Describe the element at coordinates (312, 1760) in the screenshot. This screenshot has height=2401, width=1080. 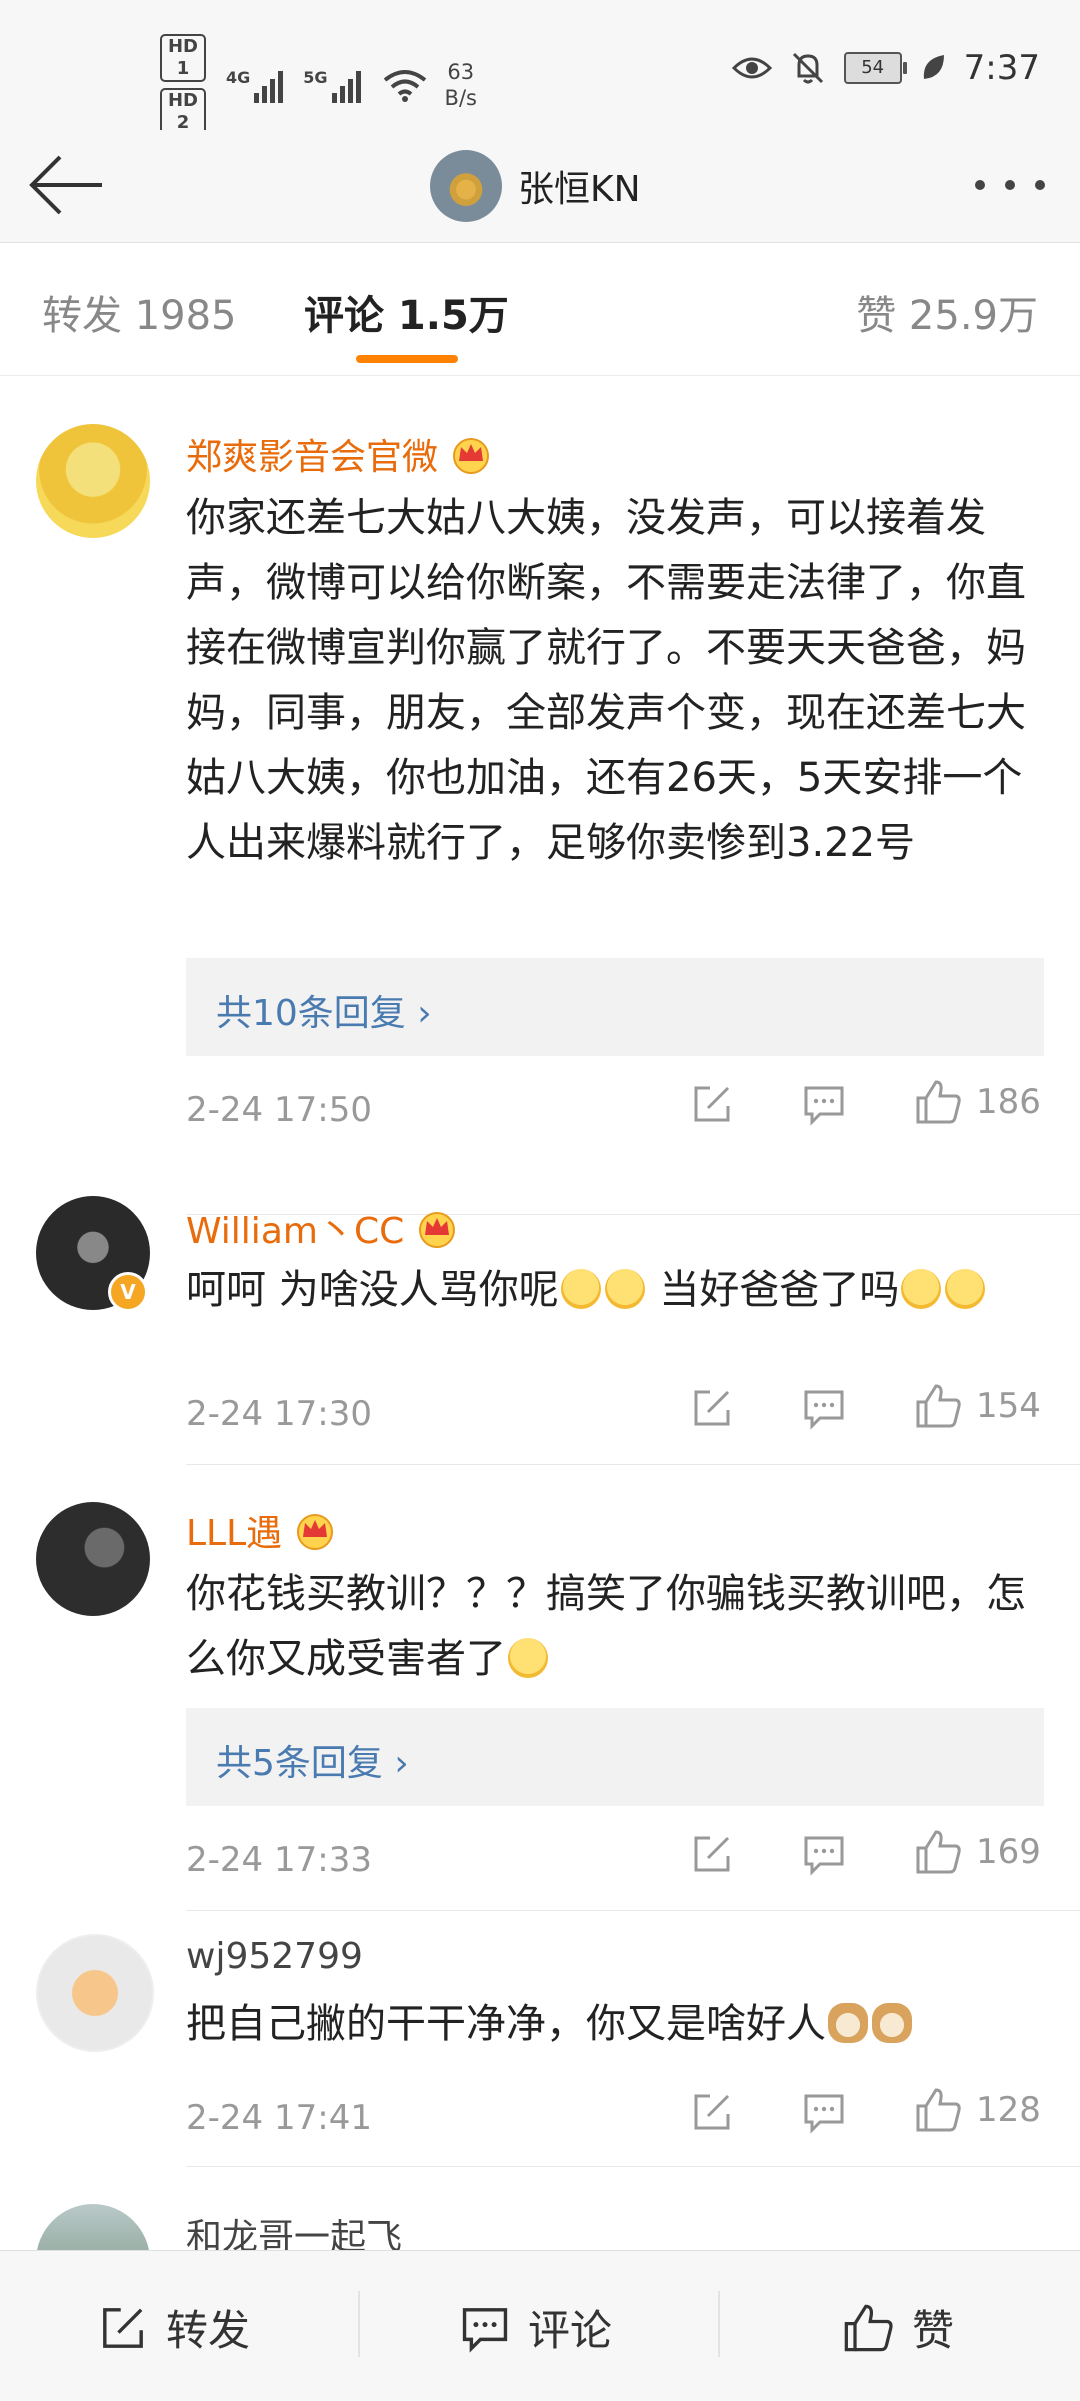
I see `replies-link: 共5条回复 ›` at that location.